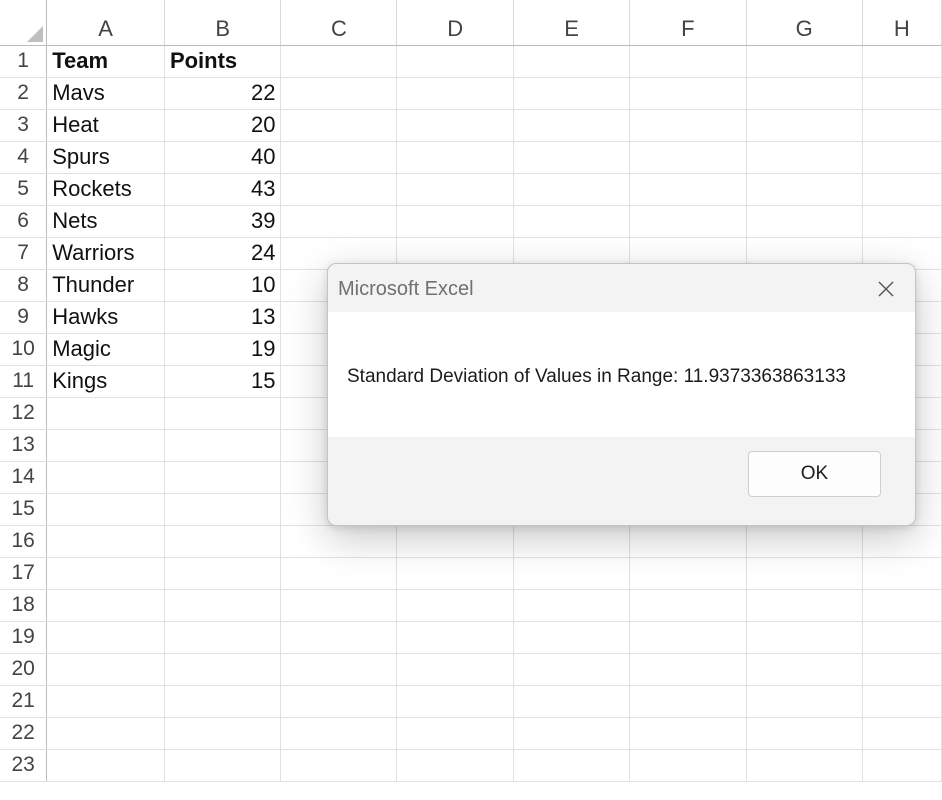 The image size is (942, 800). Describe the element at coordinates (105, 93) in the screenshot. I see `cell-a2: Mavs` at that location.